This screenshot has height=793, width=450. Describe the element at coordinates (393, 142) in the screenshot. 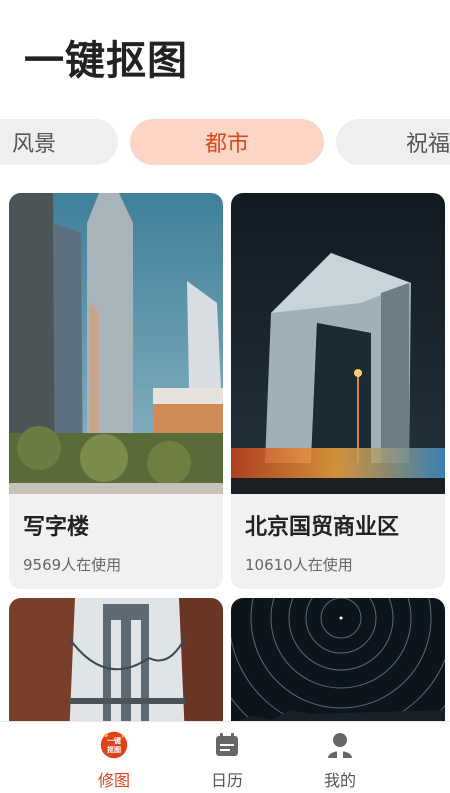

I see `tab-blessing: 祝福` at that location.